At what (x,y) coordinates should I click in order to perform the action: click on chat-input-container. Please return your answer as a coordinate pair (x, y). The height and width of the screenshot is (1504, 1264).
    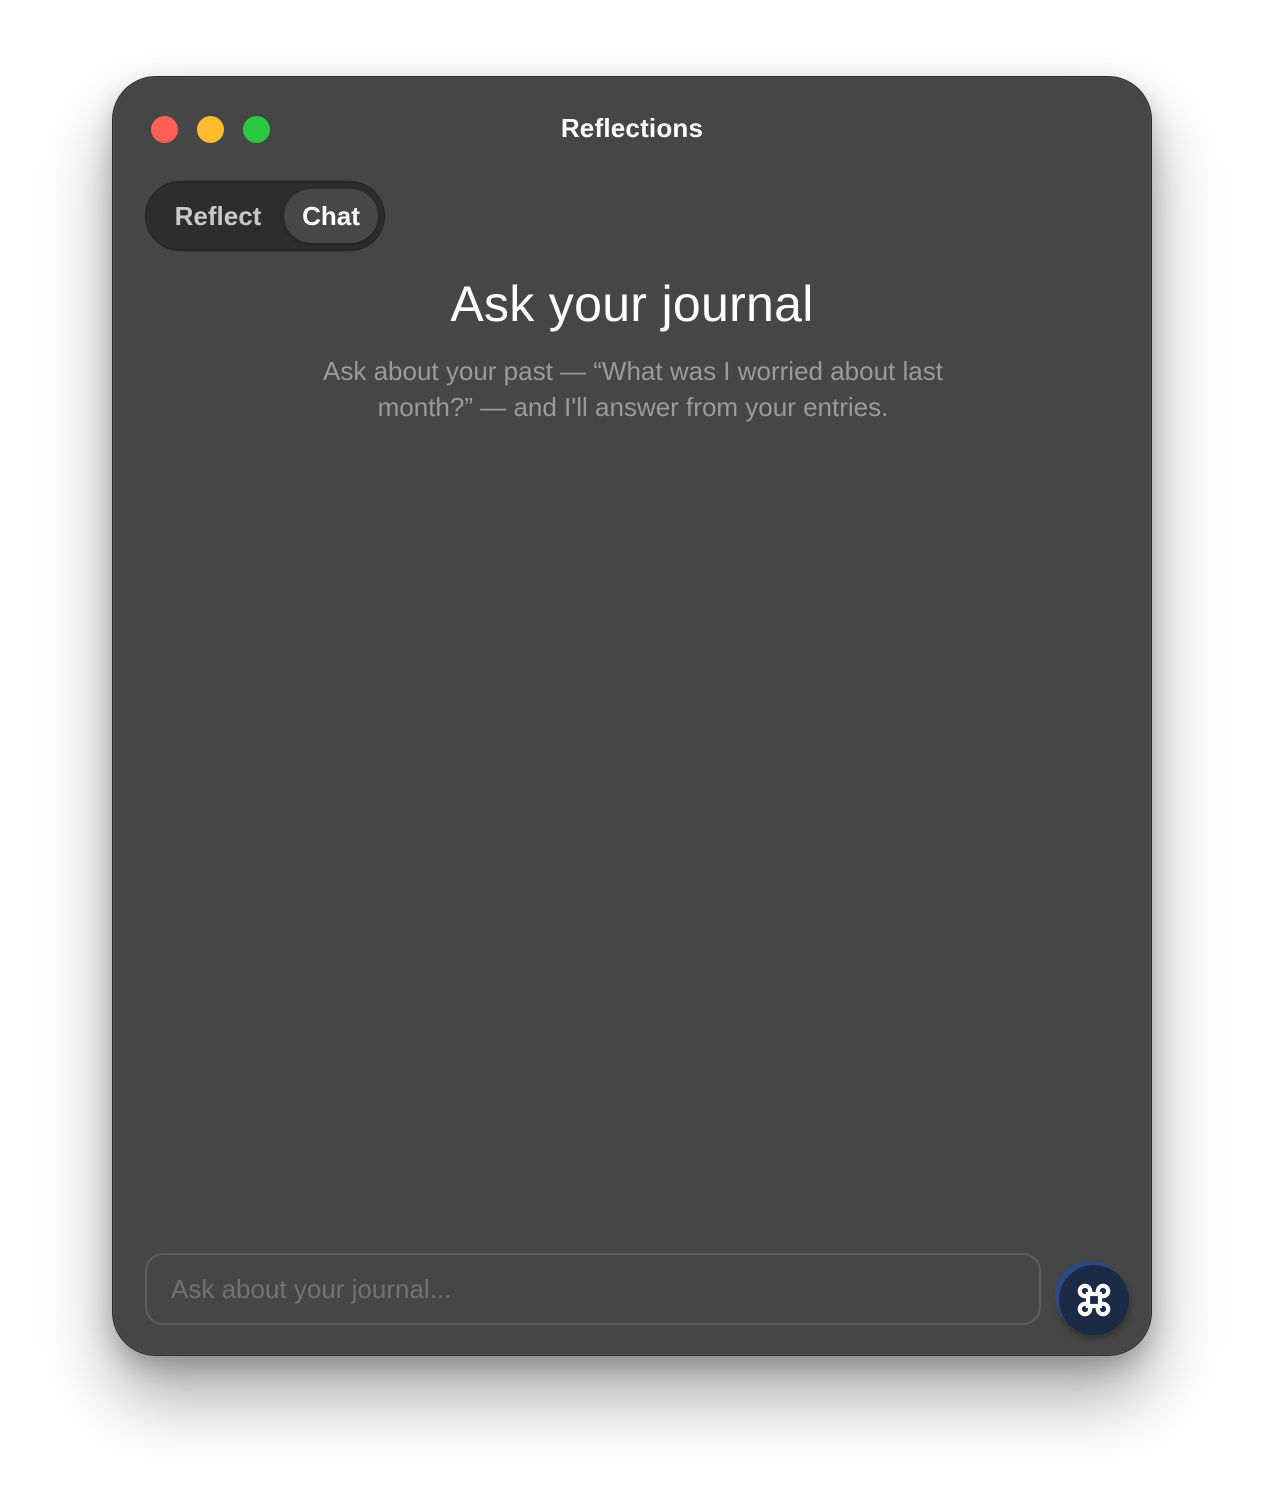
    Looking at the image, I should click on (593, 1289).